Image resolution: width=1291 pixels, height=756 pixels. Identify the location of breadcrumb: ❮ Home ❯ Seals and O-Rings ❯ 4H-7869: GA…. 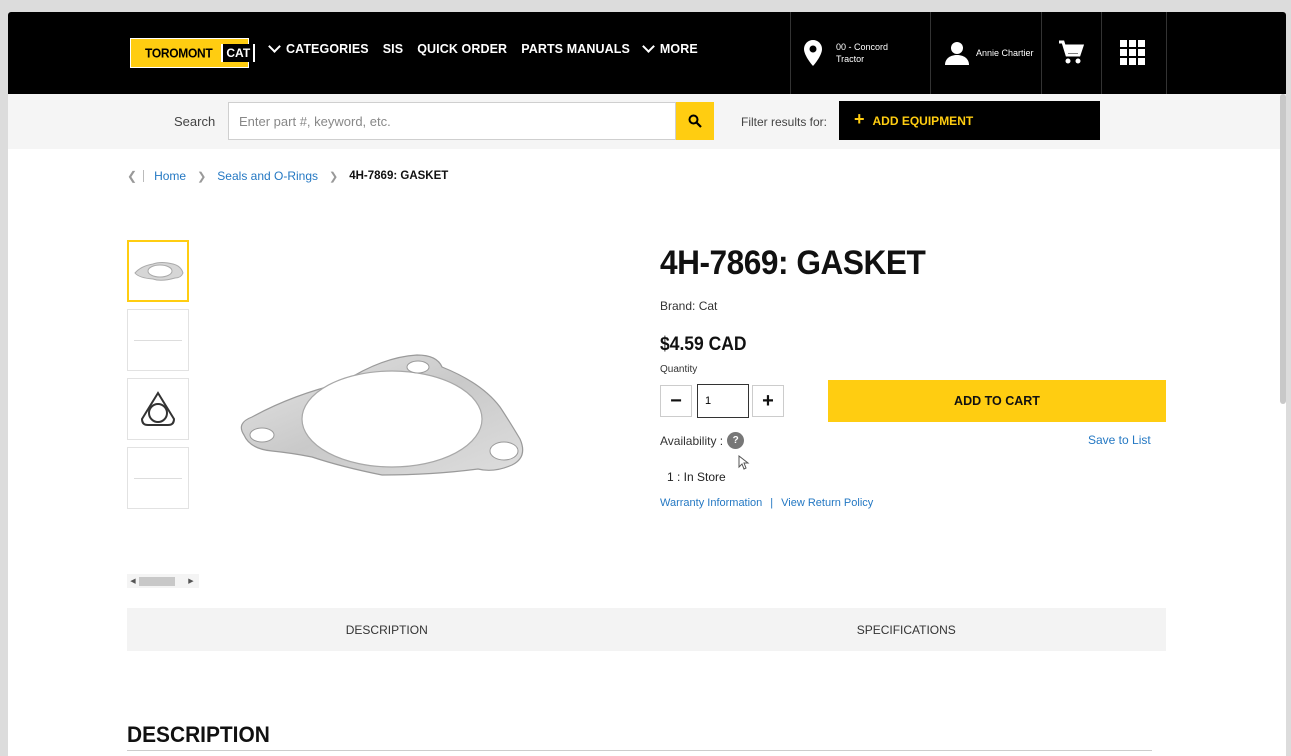
(287, 176).